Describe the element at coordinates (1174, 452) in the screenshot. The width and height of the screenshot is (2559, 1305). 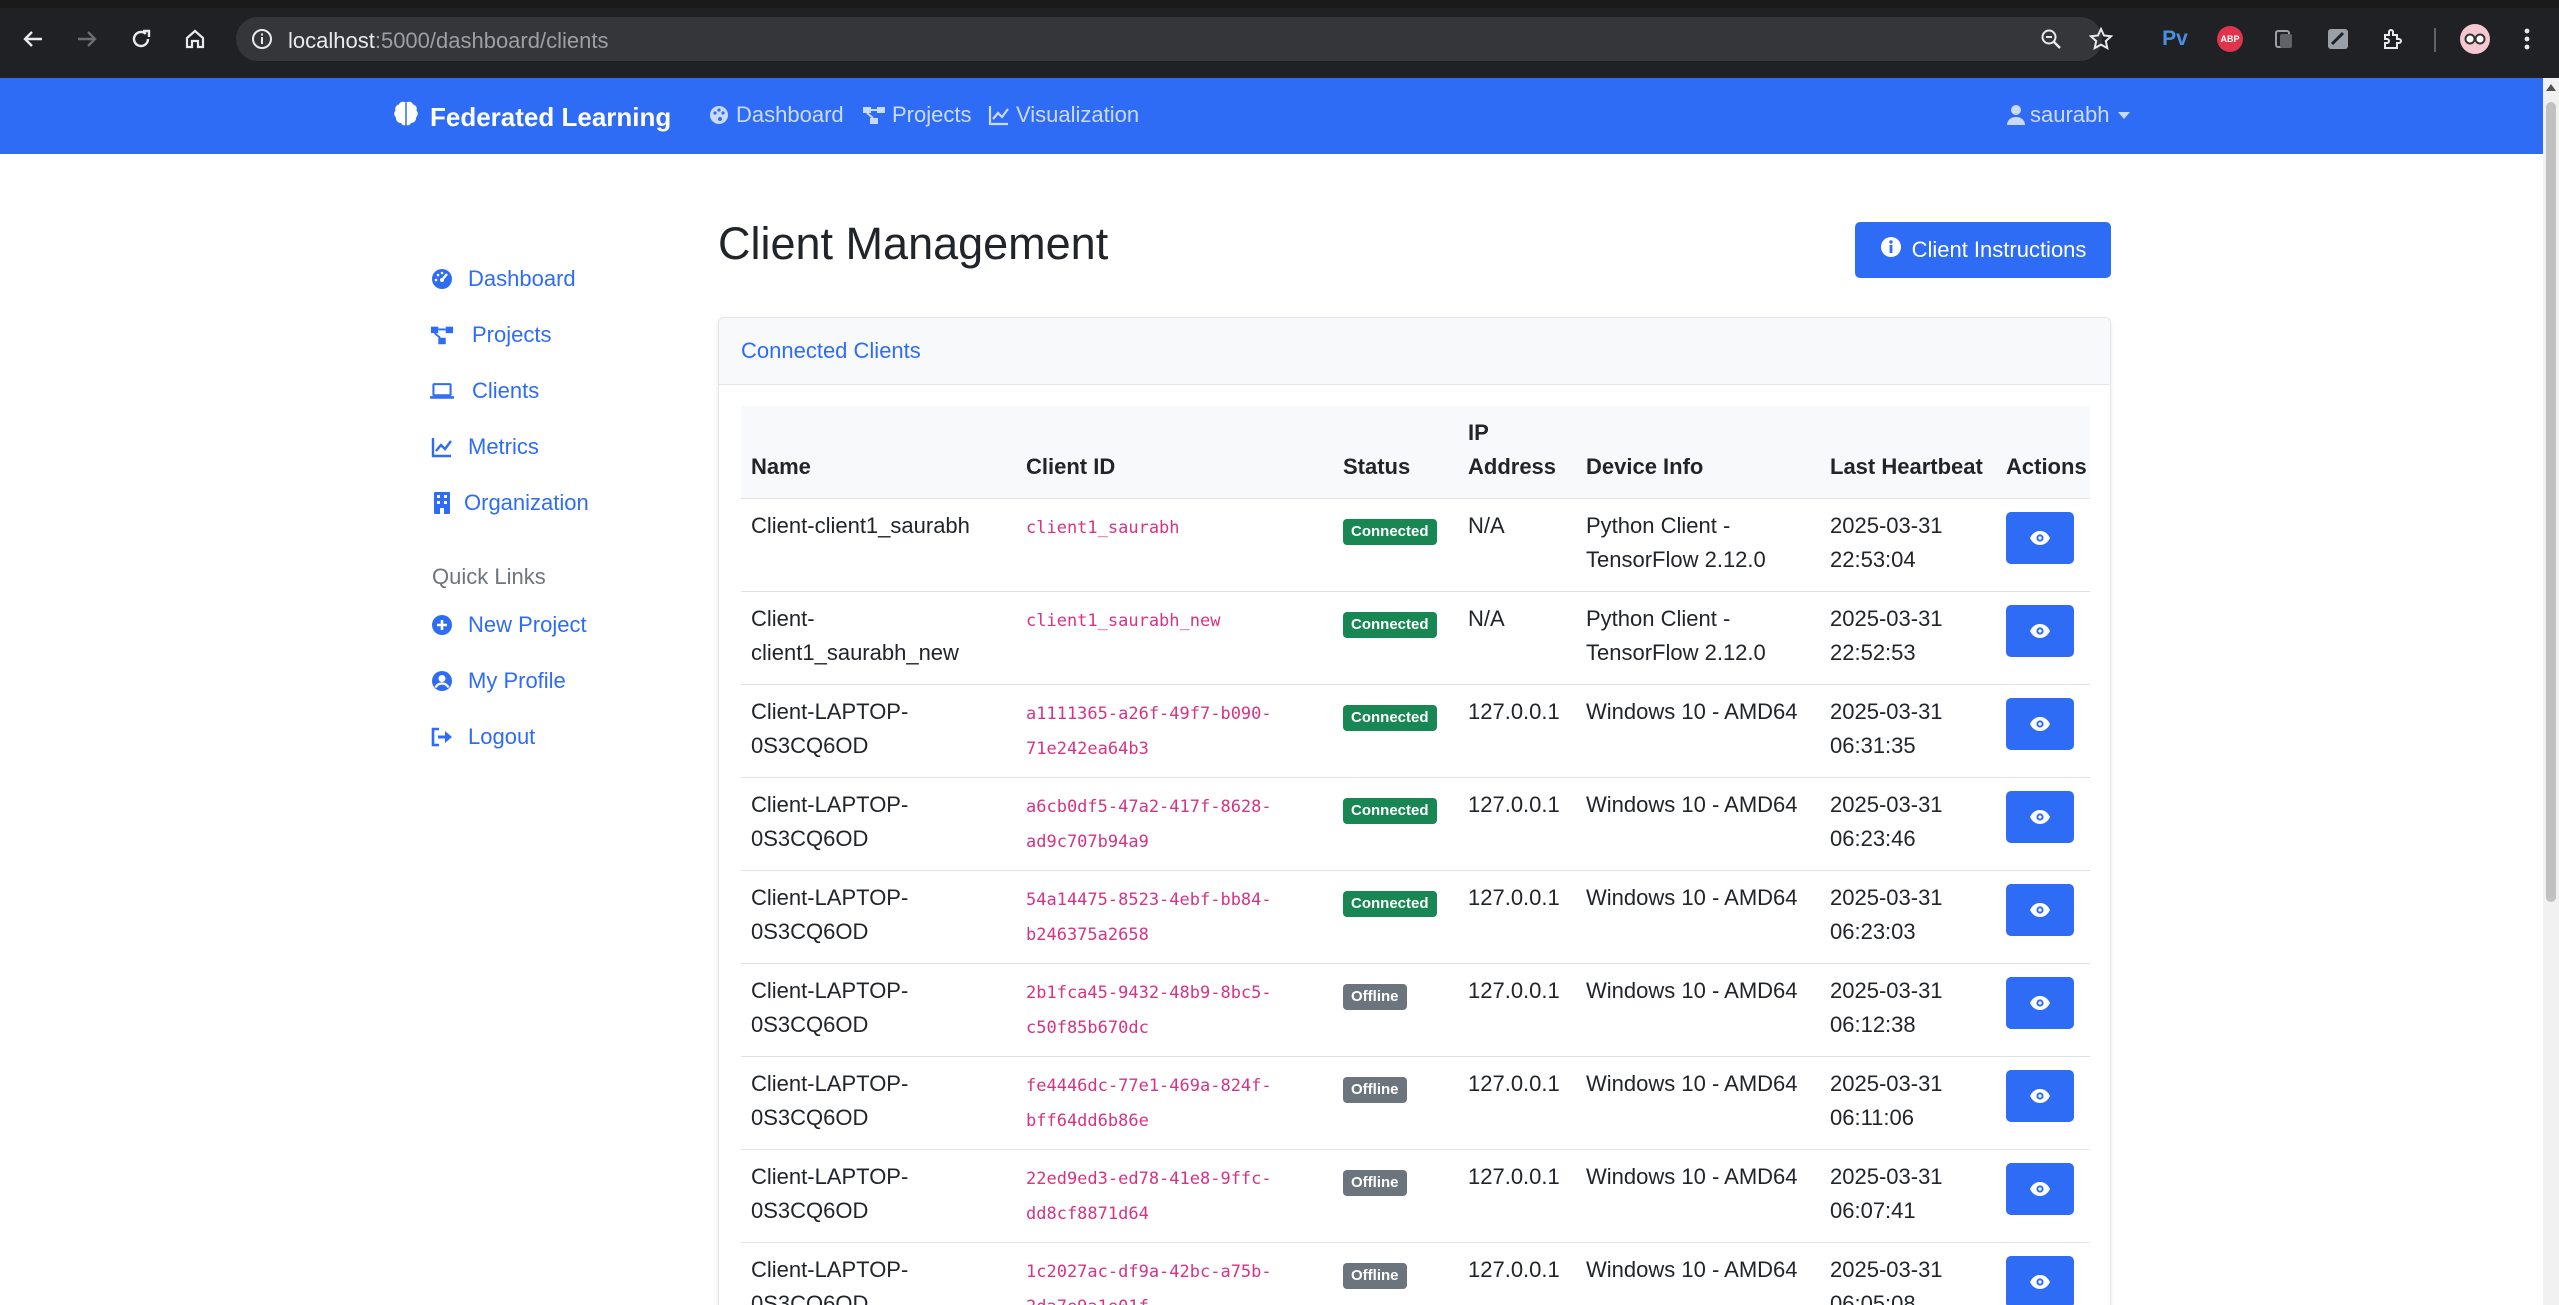
I see `column-header-client-id: Client ID` at that location.